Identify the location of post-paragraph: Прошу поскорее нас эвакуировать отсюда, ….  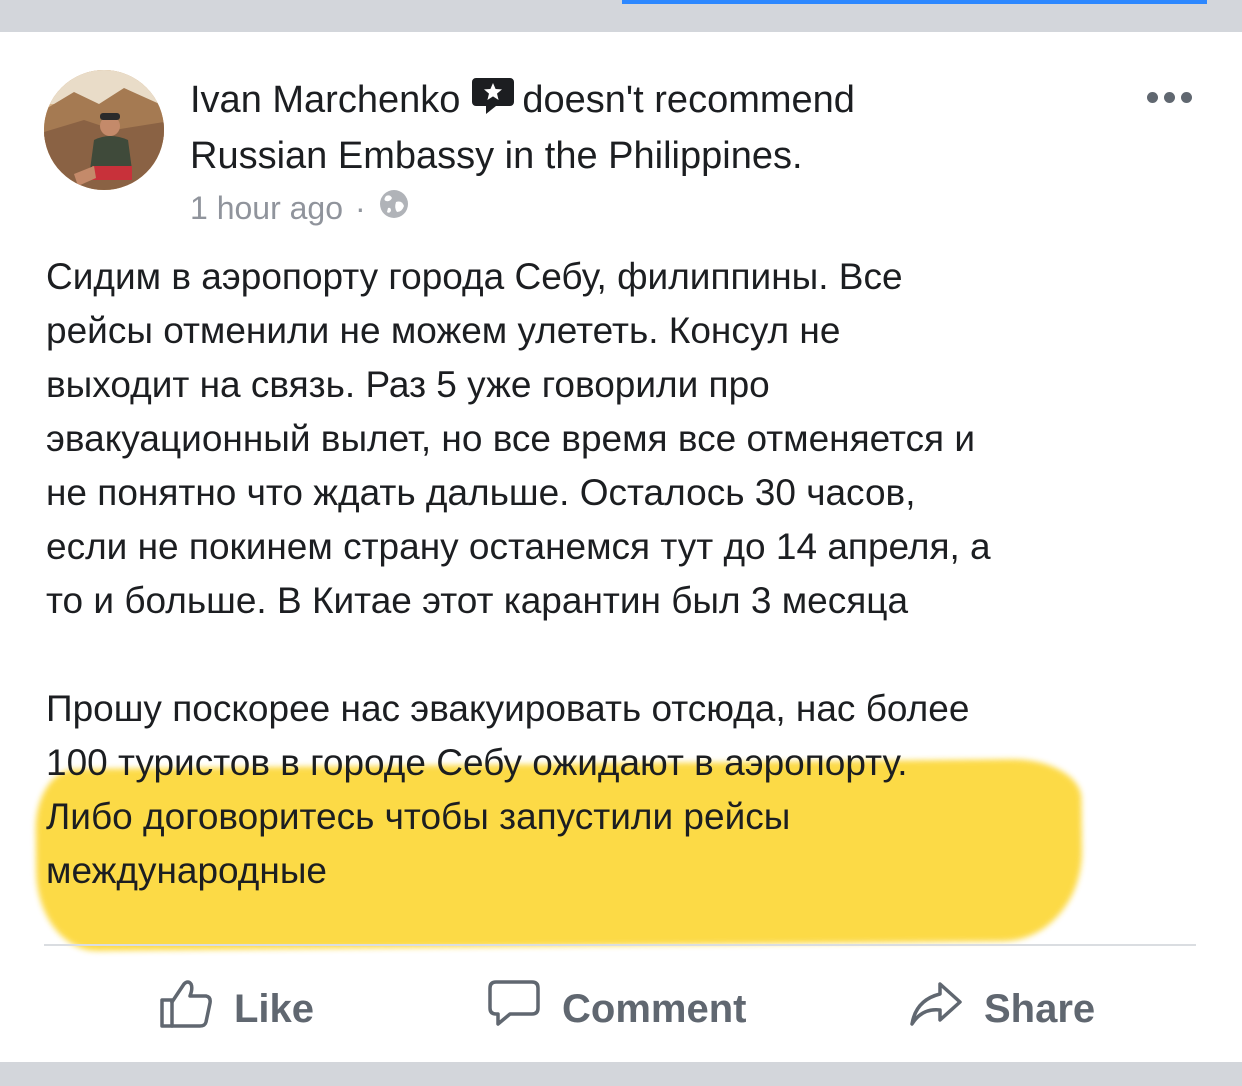
(508, 789).